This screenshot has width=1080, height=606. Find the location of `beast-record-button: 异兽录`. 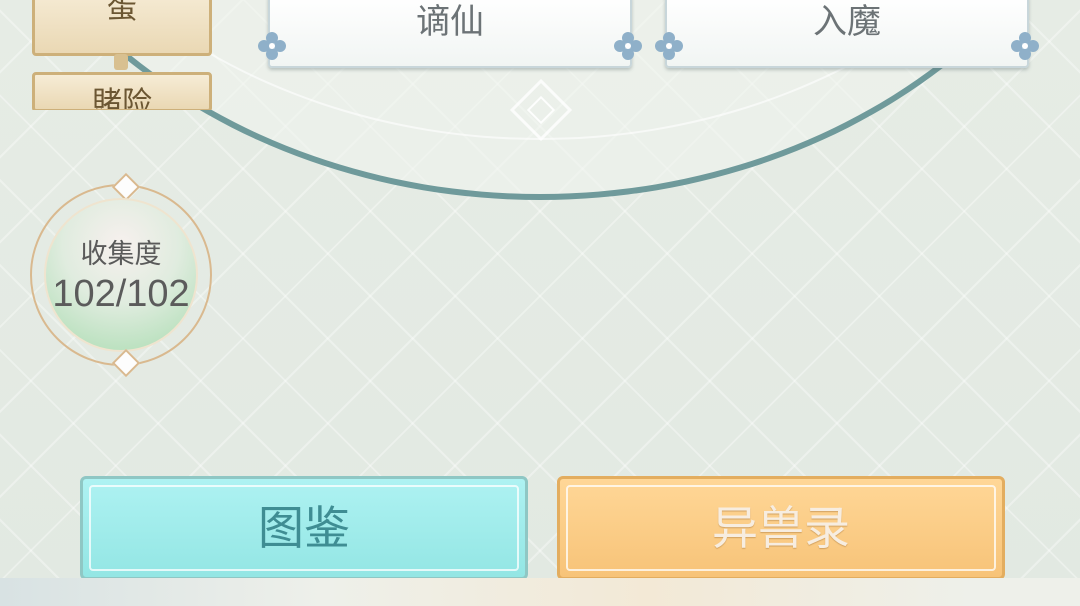

beast-record-button: 异兽录 is located at coordinates (781, 528).